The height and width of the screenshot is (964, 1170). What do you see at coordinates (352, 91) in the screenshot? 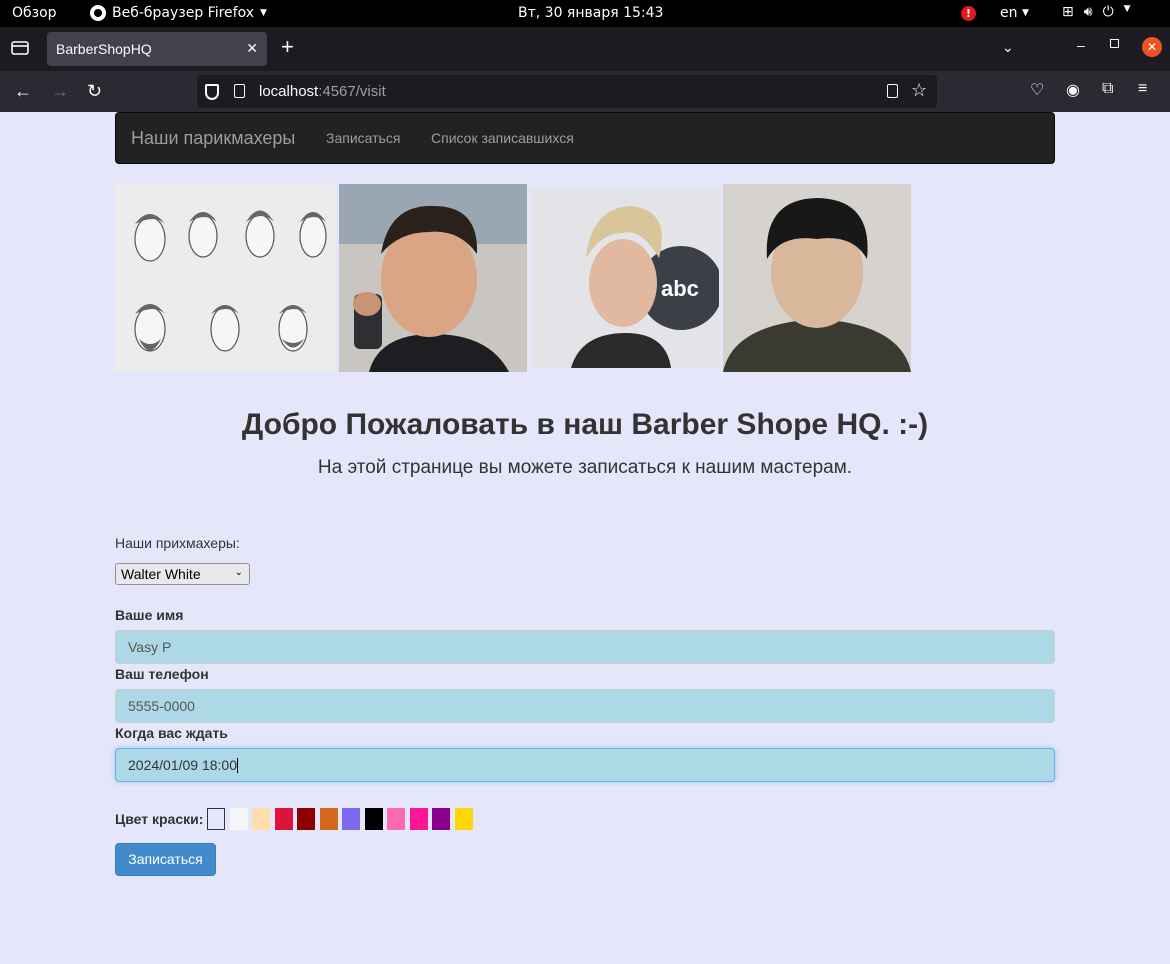
I see `url-path: :4567/visit` at bounding box center [352, 91].